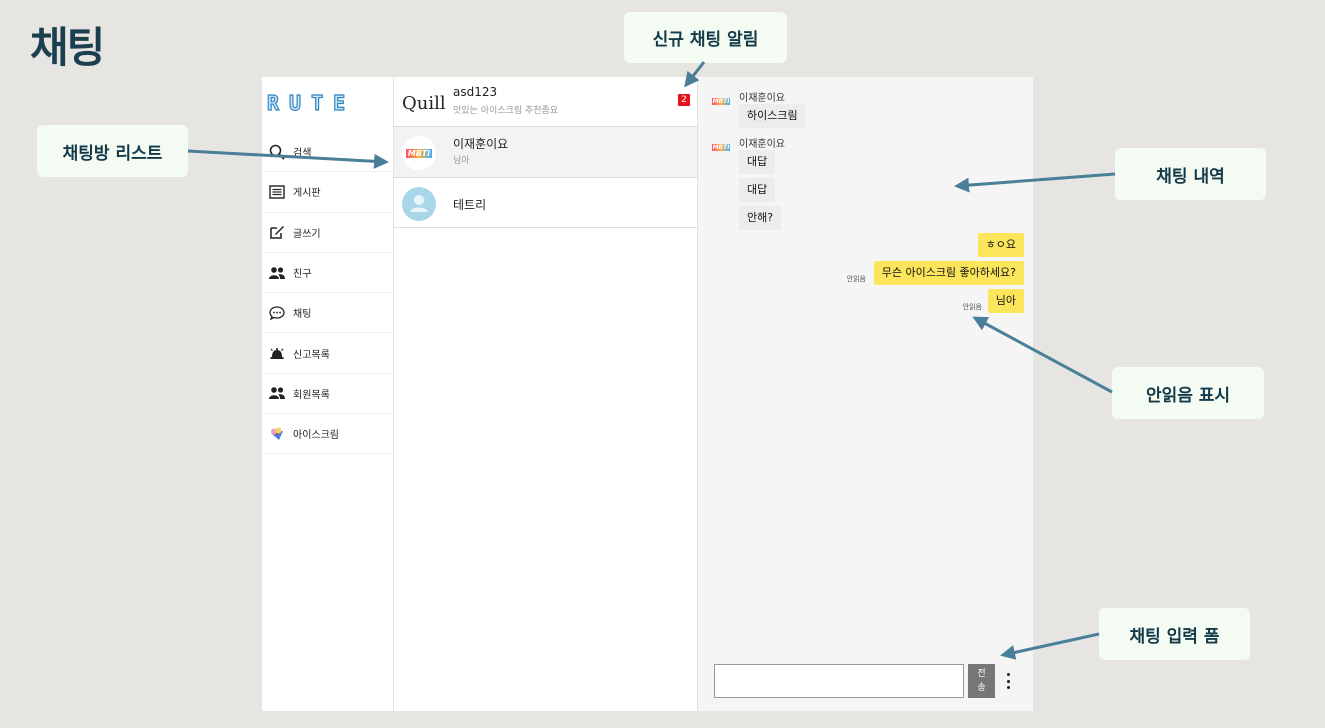 The image size is (1325, 728). I want to click on chat-room-item: Quill asd123 맛있는 아이스크림 추천좀요 2, so click(545, 102).